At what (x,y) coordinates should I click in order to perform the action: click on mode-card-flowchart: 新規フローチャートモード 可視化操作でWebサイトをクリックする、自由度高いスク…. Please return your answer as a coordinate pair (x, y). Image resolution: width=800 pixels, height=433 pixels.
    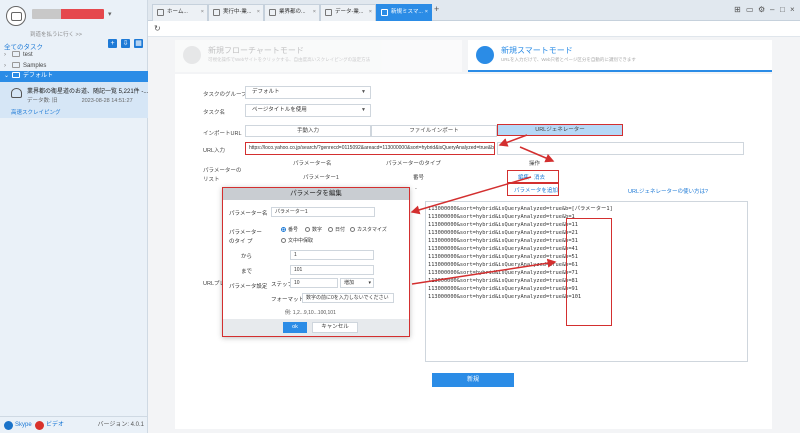
    Looking at the image, I should click on (318, 56).